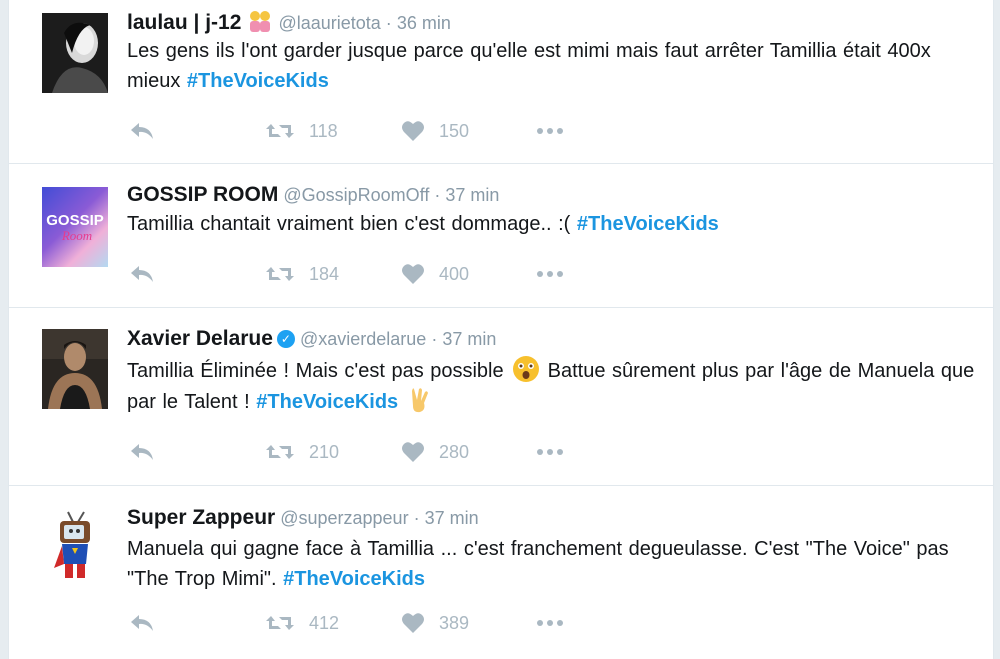 The width and height of the screenshot is (1000, 659). Describe the element at coordinates (363, 339) in the screenshot. I see `user-handle: @xavierdelarue` at that location.